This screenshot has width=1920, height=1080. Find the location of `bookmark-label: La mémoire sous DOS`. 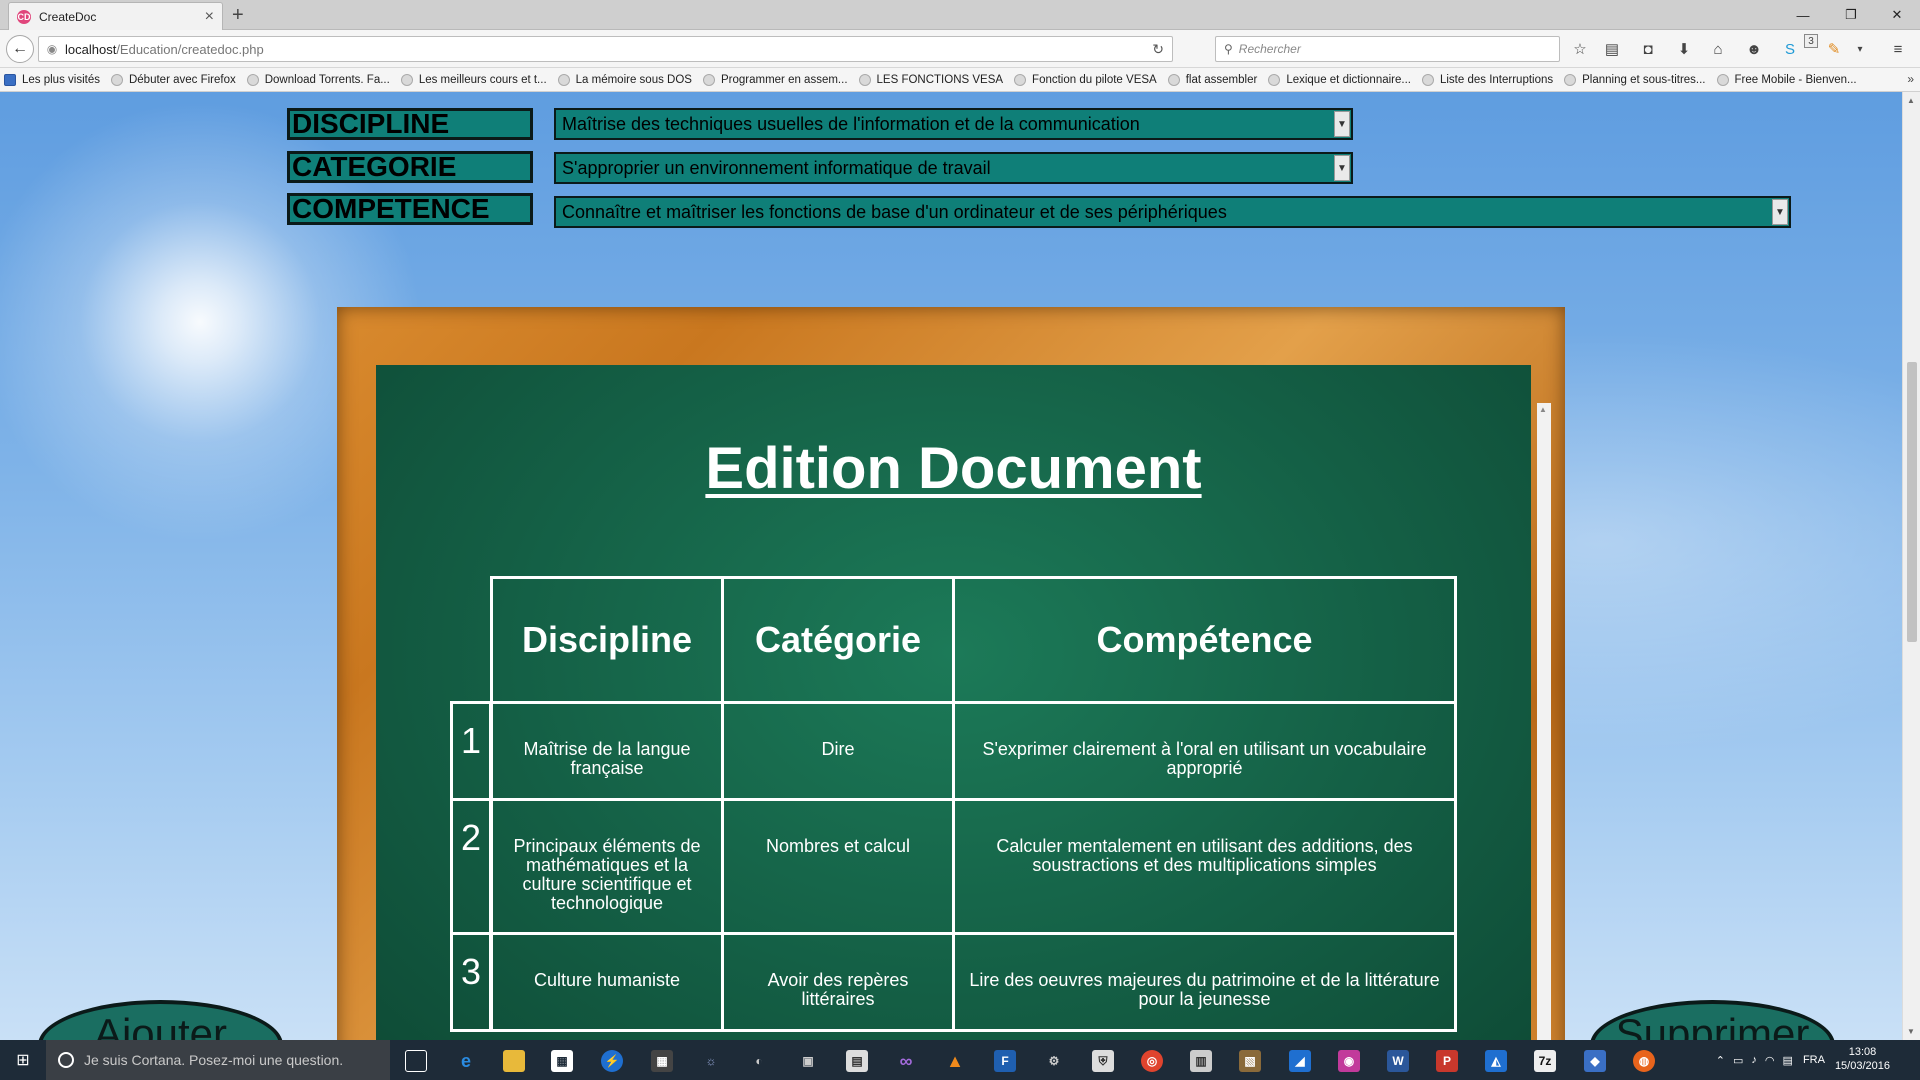

bookmark-label: La mémoire sous DOS is located at coordinates (633, 79).